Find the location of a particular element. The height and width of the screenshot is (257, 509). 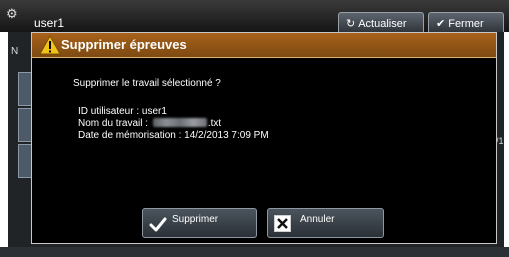

job-name-extension: .txt is located at coordinates (214, 123).